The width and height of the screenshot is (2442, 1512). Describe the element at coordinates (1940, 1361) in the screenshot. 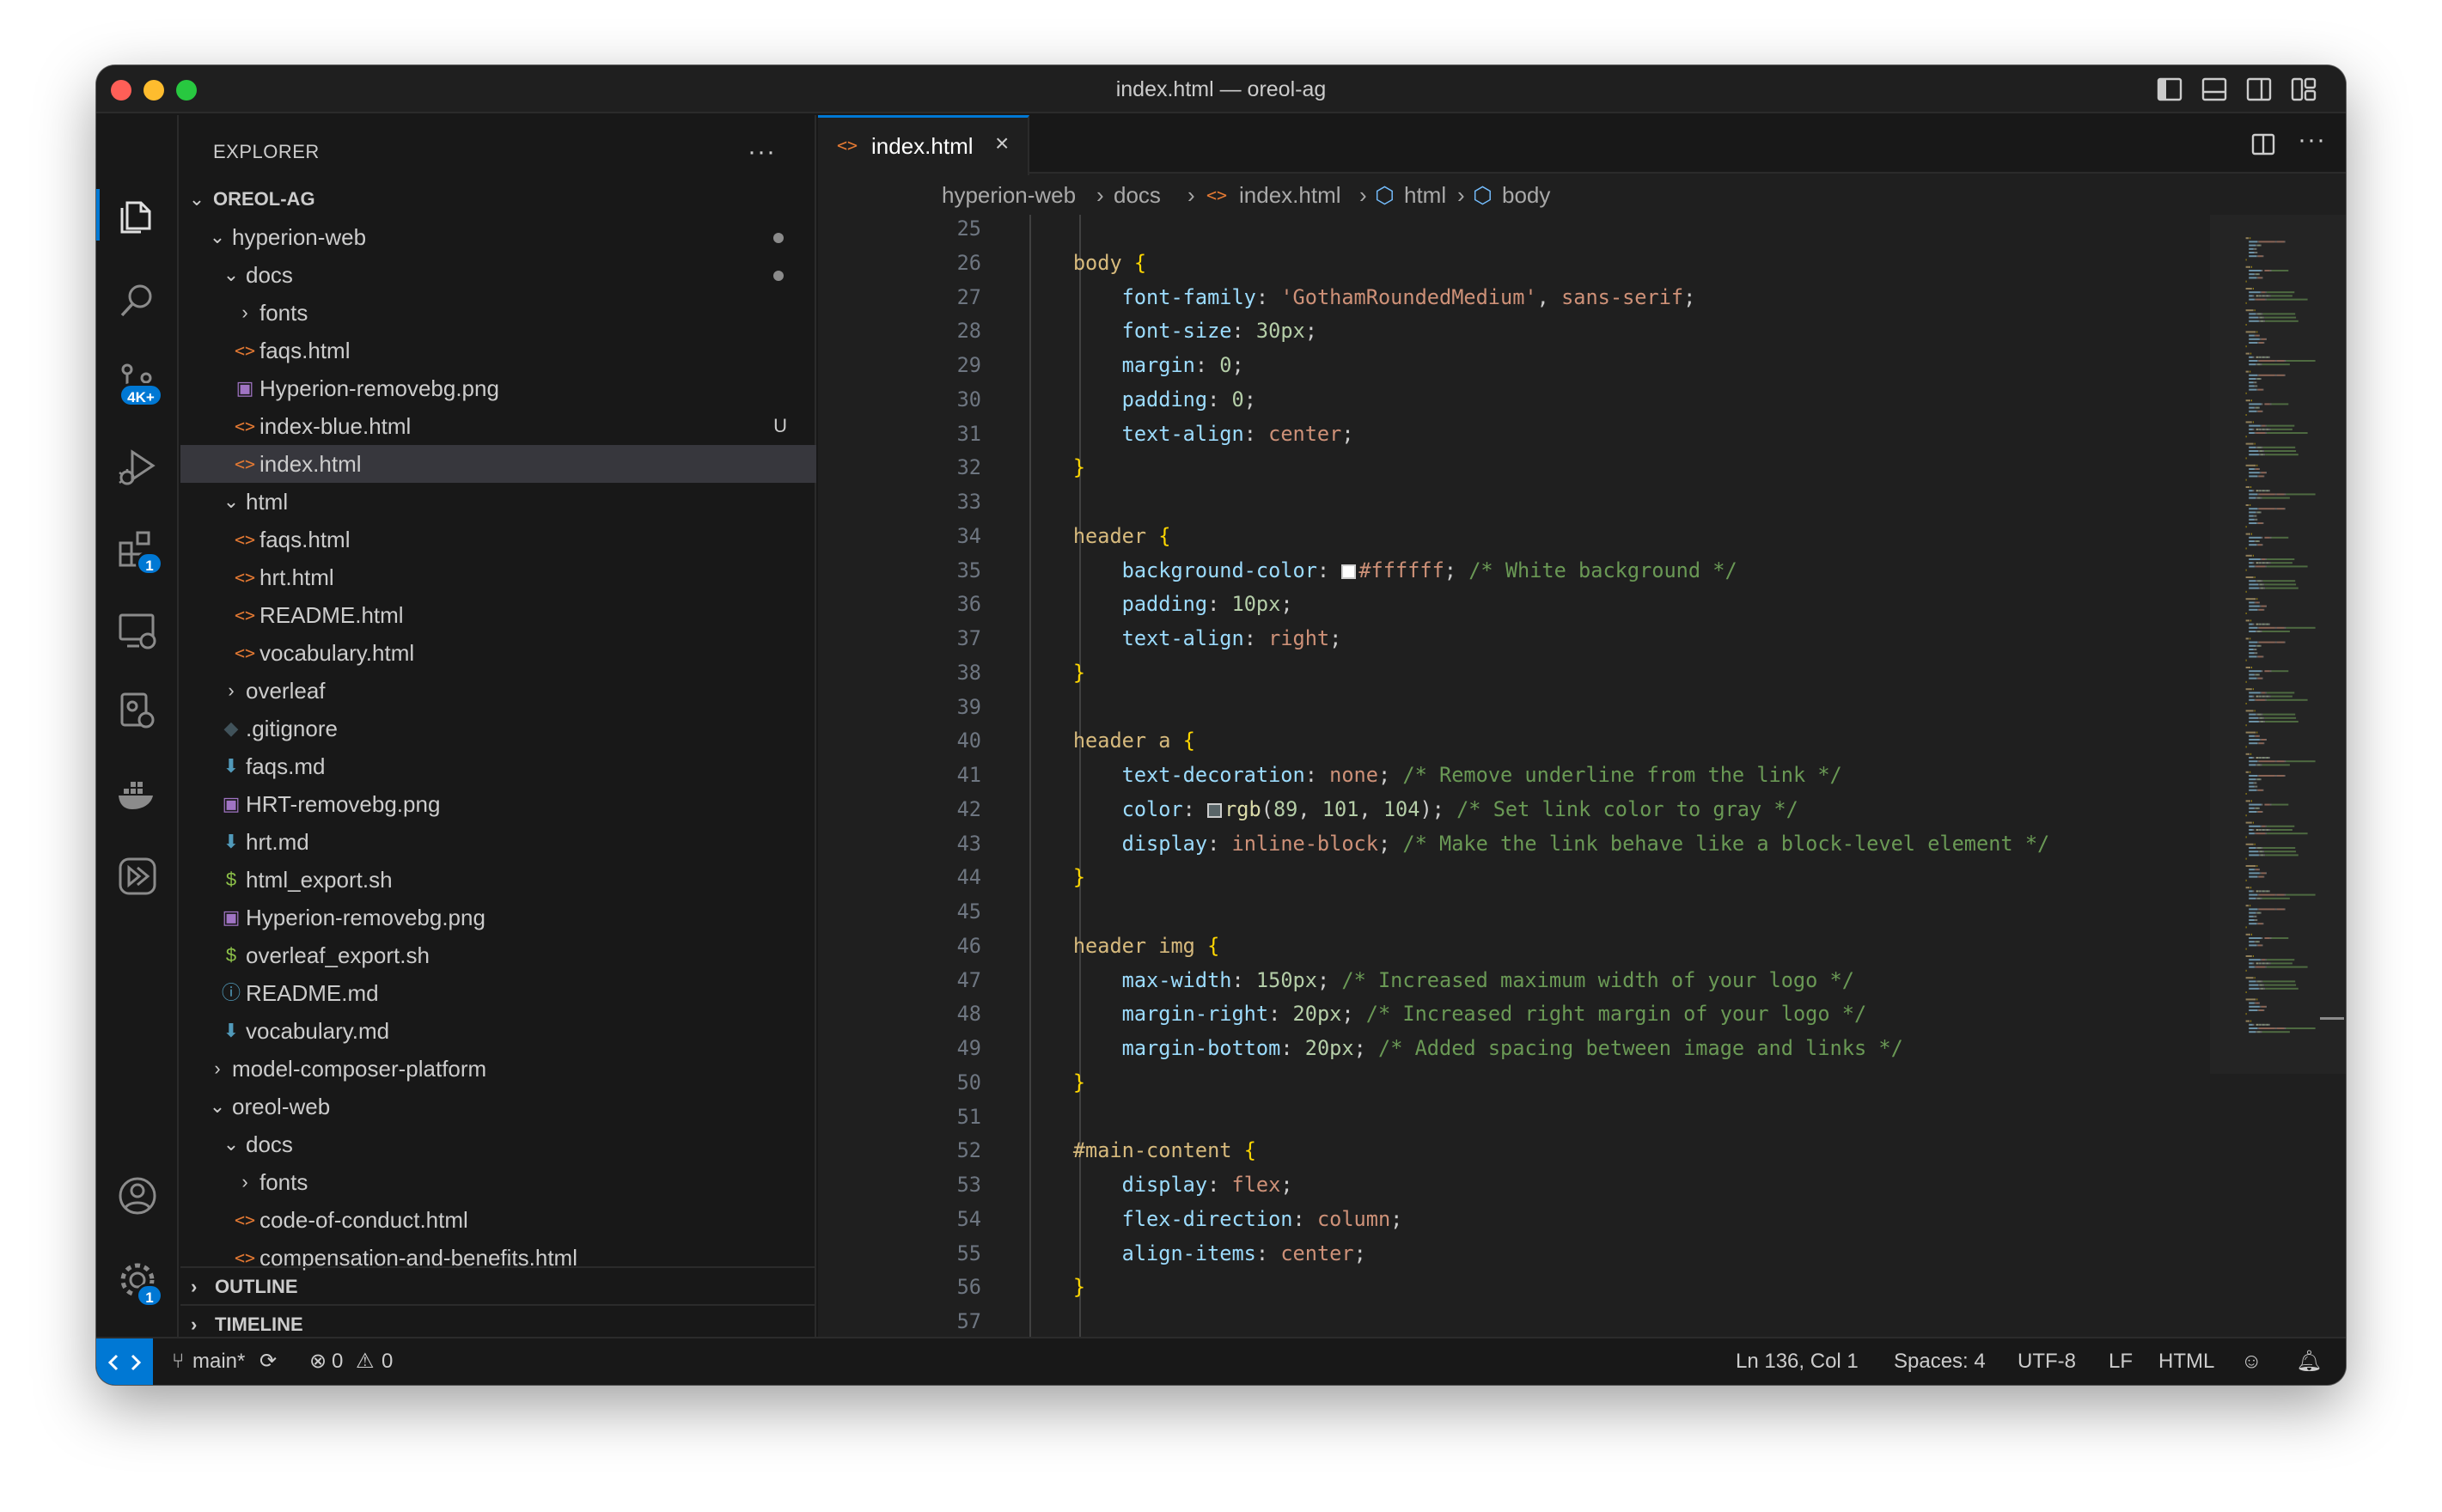

I see `indentation: Spaces: 4` at that location.